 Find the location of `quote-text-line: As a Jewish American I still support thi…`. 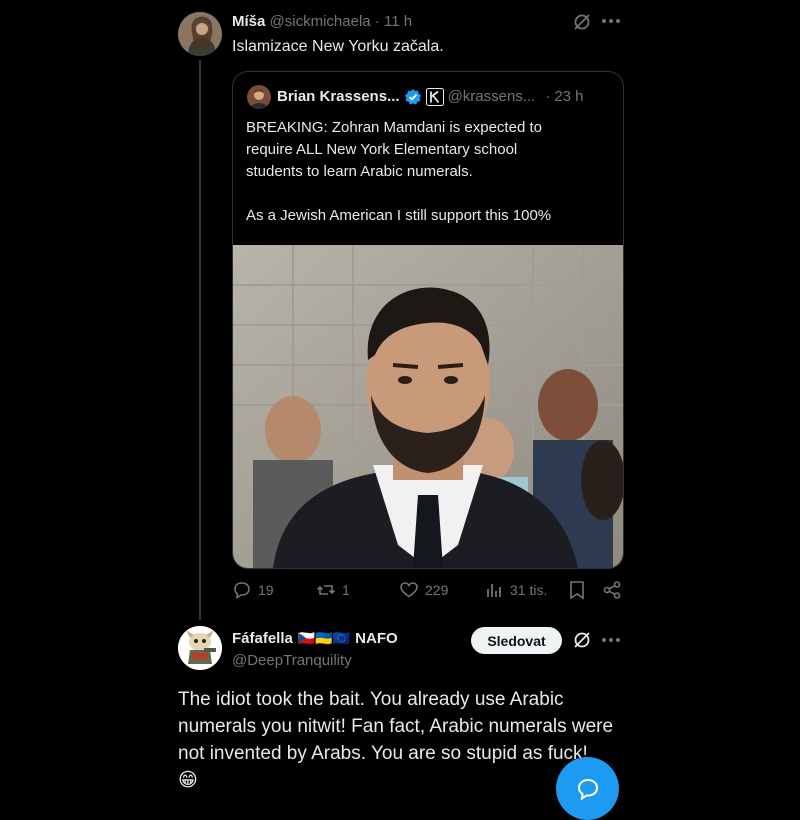

quote-text-line: As a Jewish American I still support thi… is located at coordinates (399, 215).